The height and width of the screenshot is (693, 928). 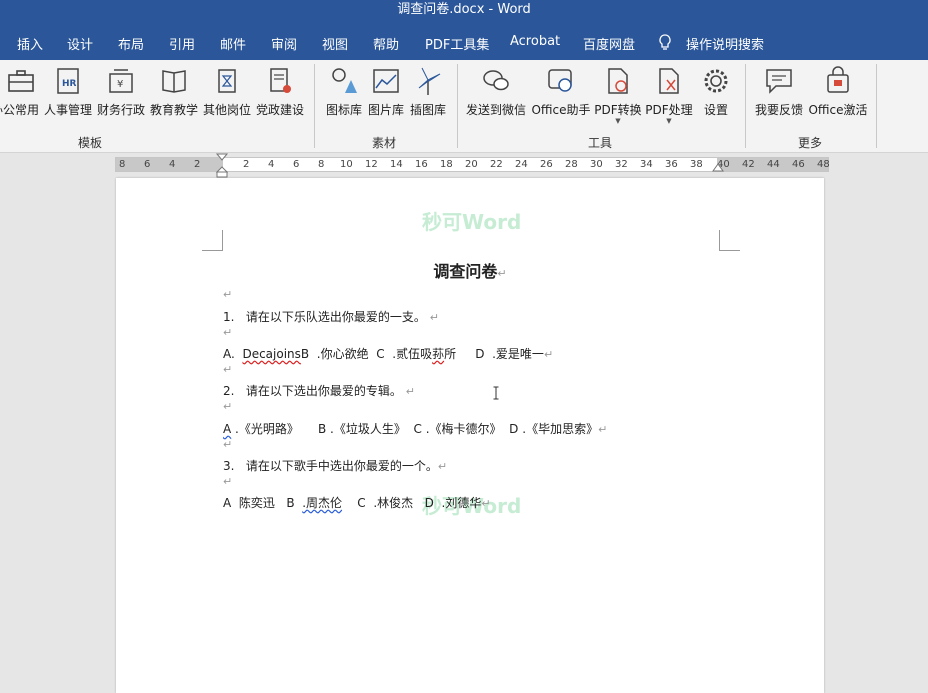 What do you see at coordinates (197, 164) in the screenshot?
I see `ruler-tick: 2` at bounding box center [197, 164].